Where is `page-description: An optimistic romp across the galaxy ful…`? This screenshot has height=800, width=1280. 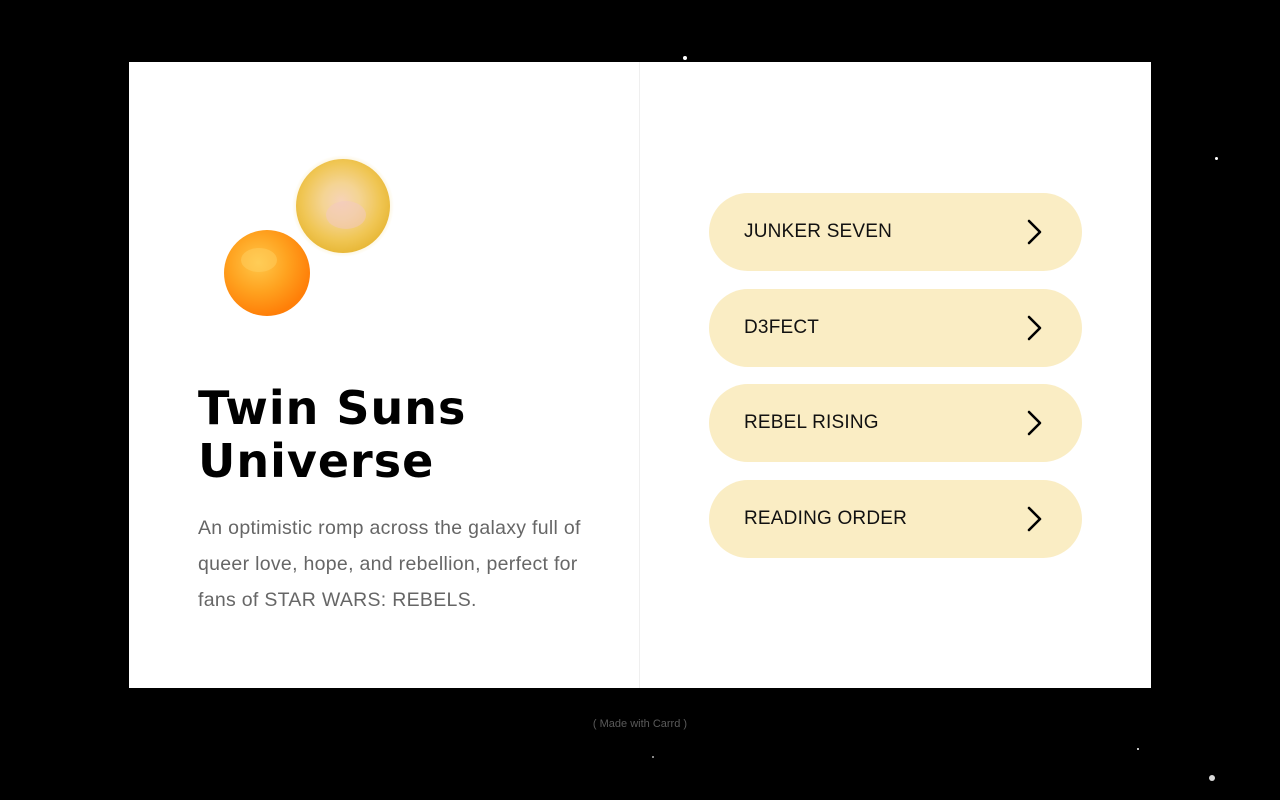
page-description: An optimistic romp across the galaxy ful… is located at coordinates (389, 564).